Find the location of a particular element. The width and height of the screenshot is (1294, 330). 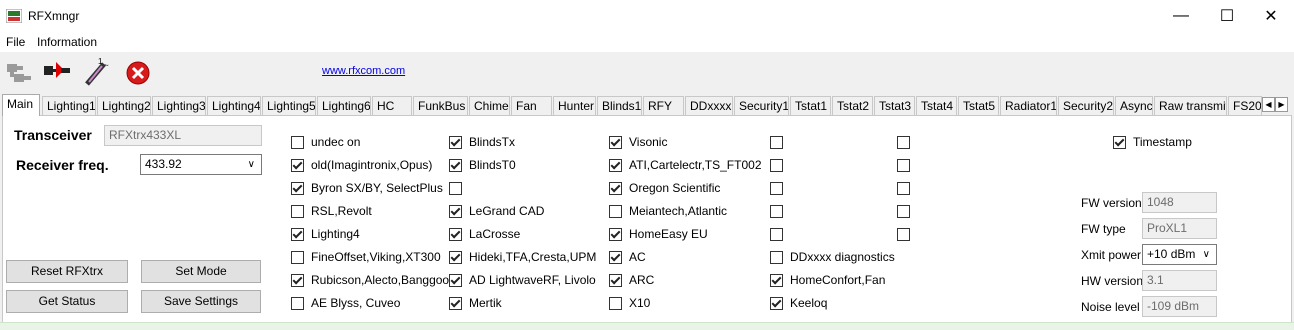

rfxcom-link: www.rfxcom.com is located at coordinates (363, 71).